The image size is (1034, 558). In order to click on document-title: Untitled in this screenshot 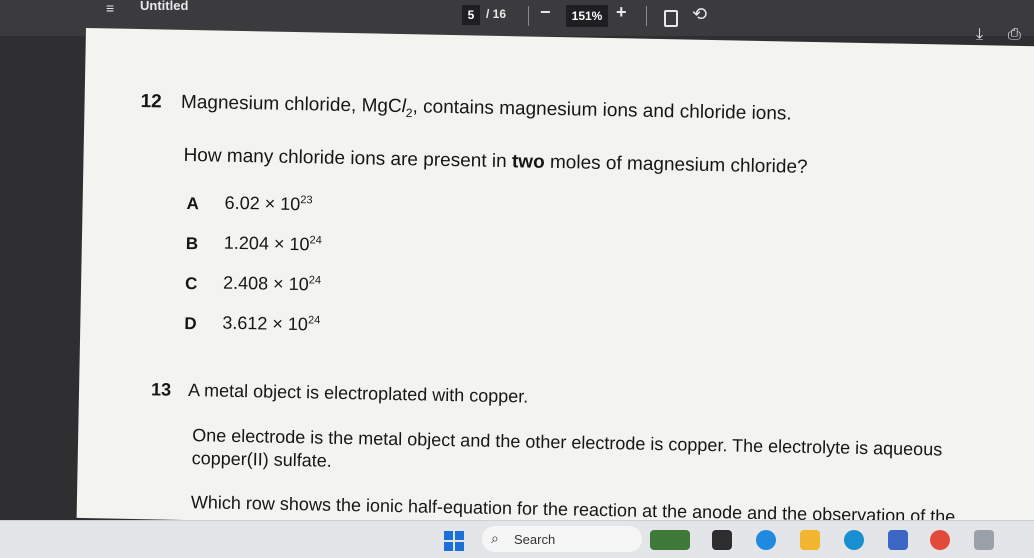, I will do `click(164, 6)`.